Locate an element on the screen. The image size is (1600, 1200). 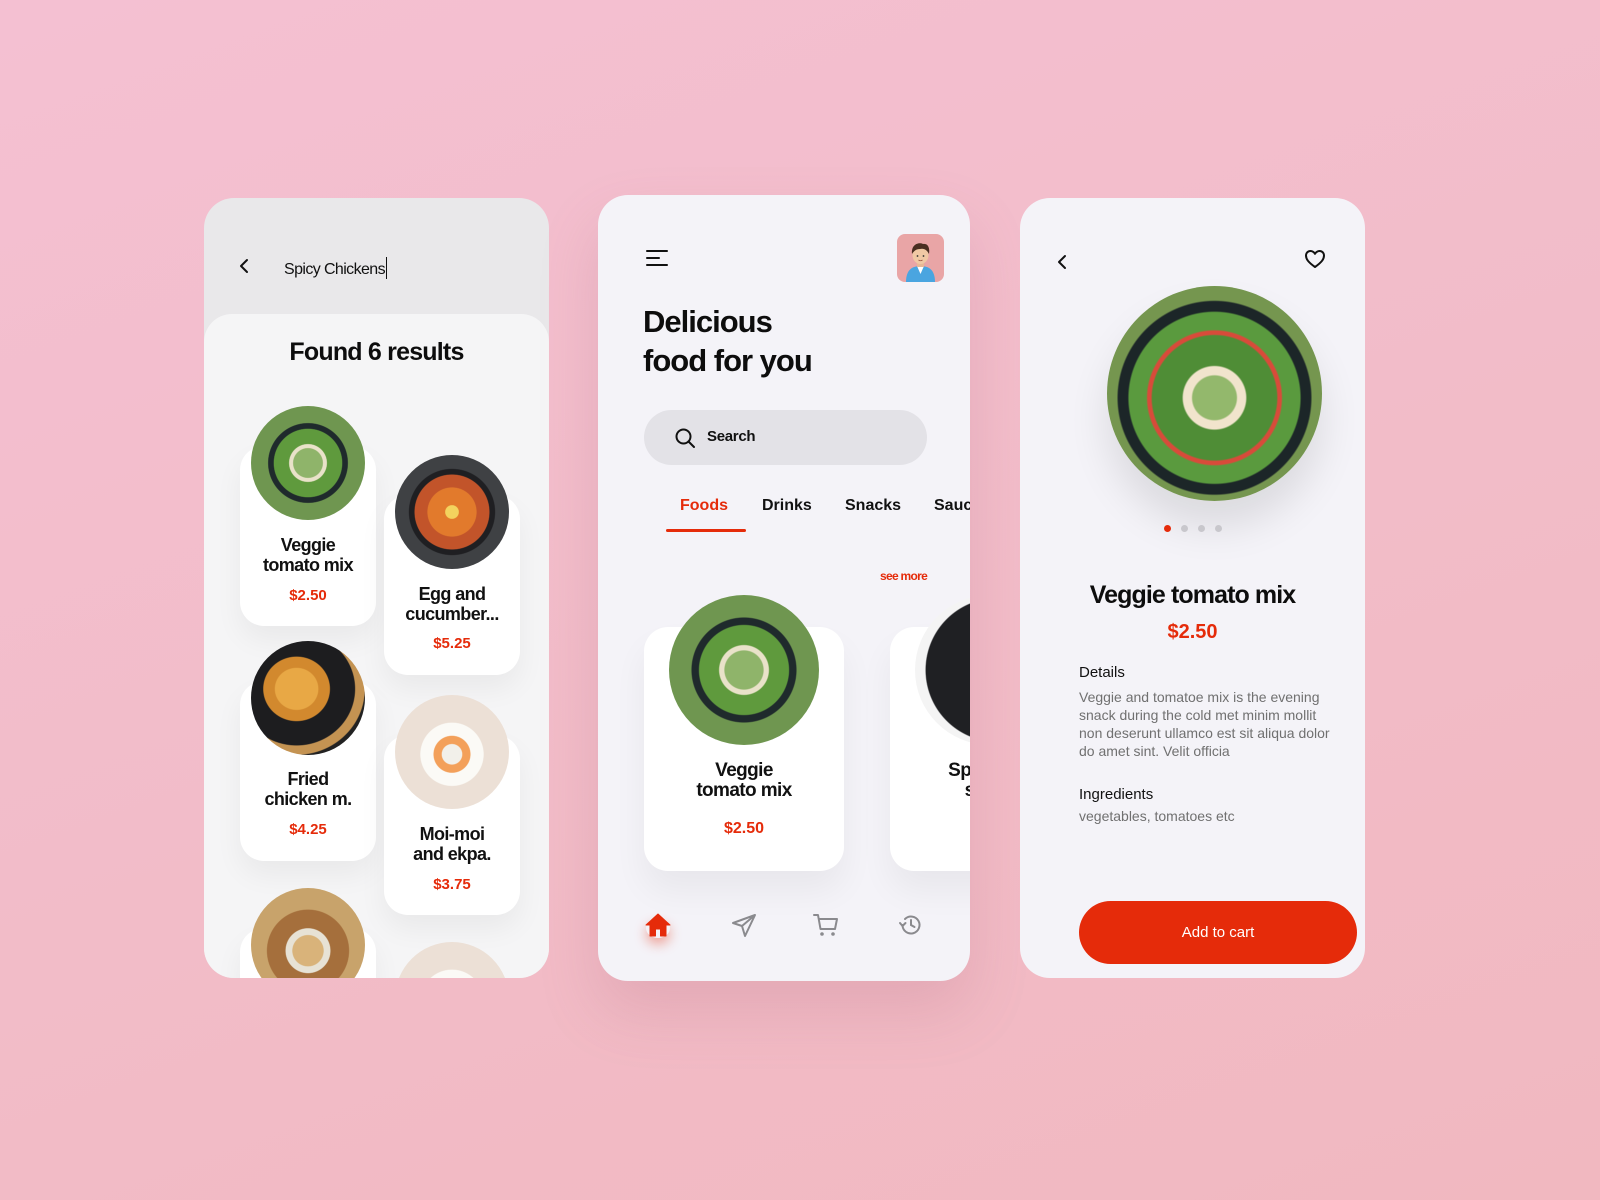
result-image-paella is located at coordinates (452, 512).